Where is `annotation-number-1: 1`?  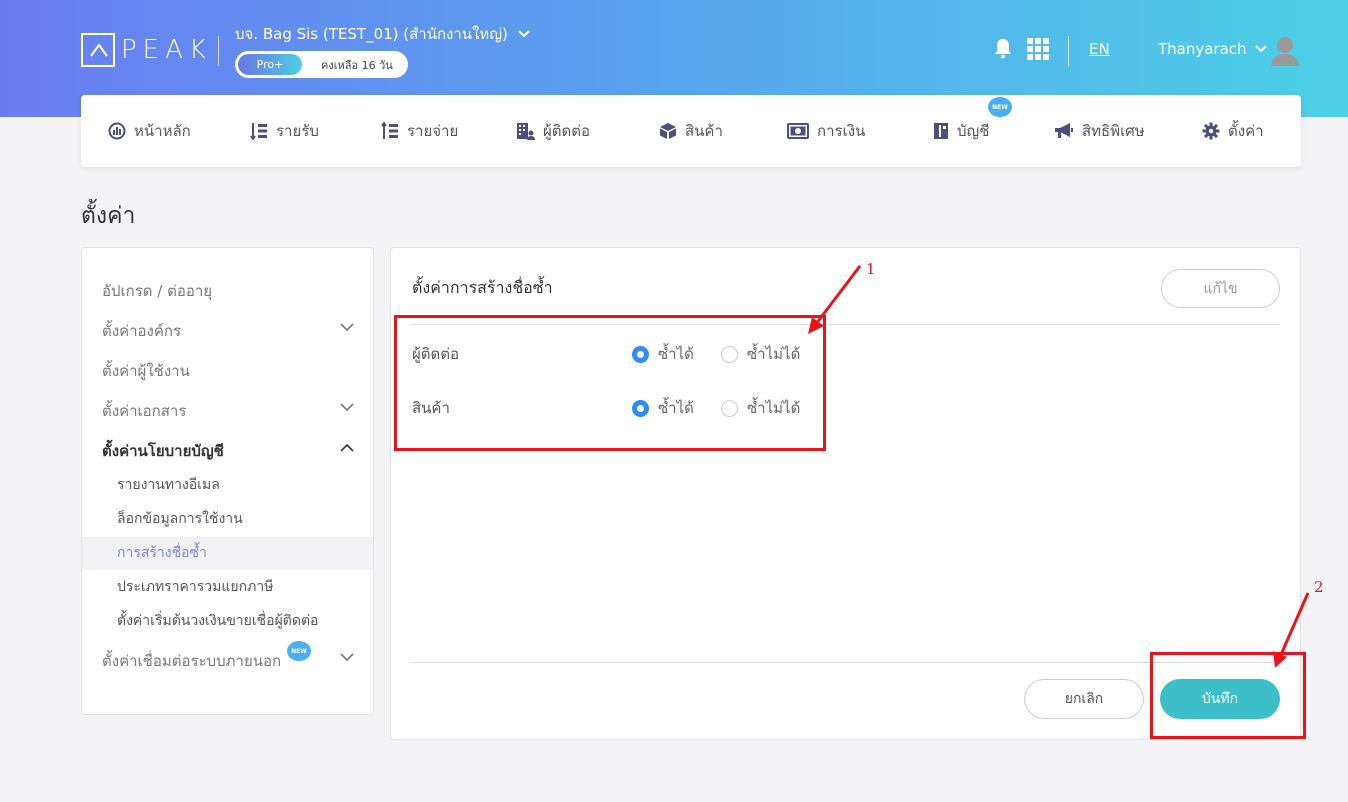 annotation-number-1: 1 is located at coordinates (871, 269).